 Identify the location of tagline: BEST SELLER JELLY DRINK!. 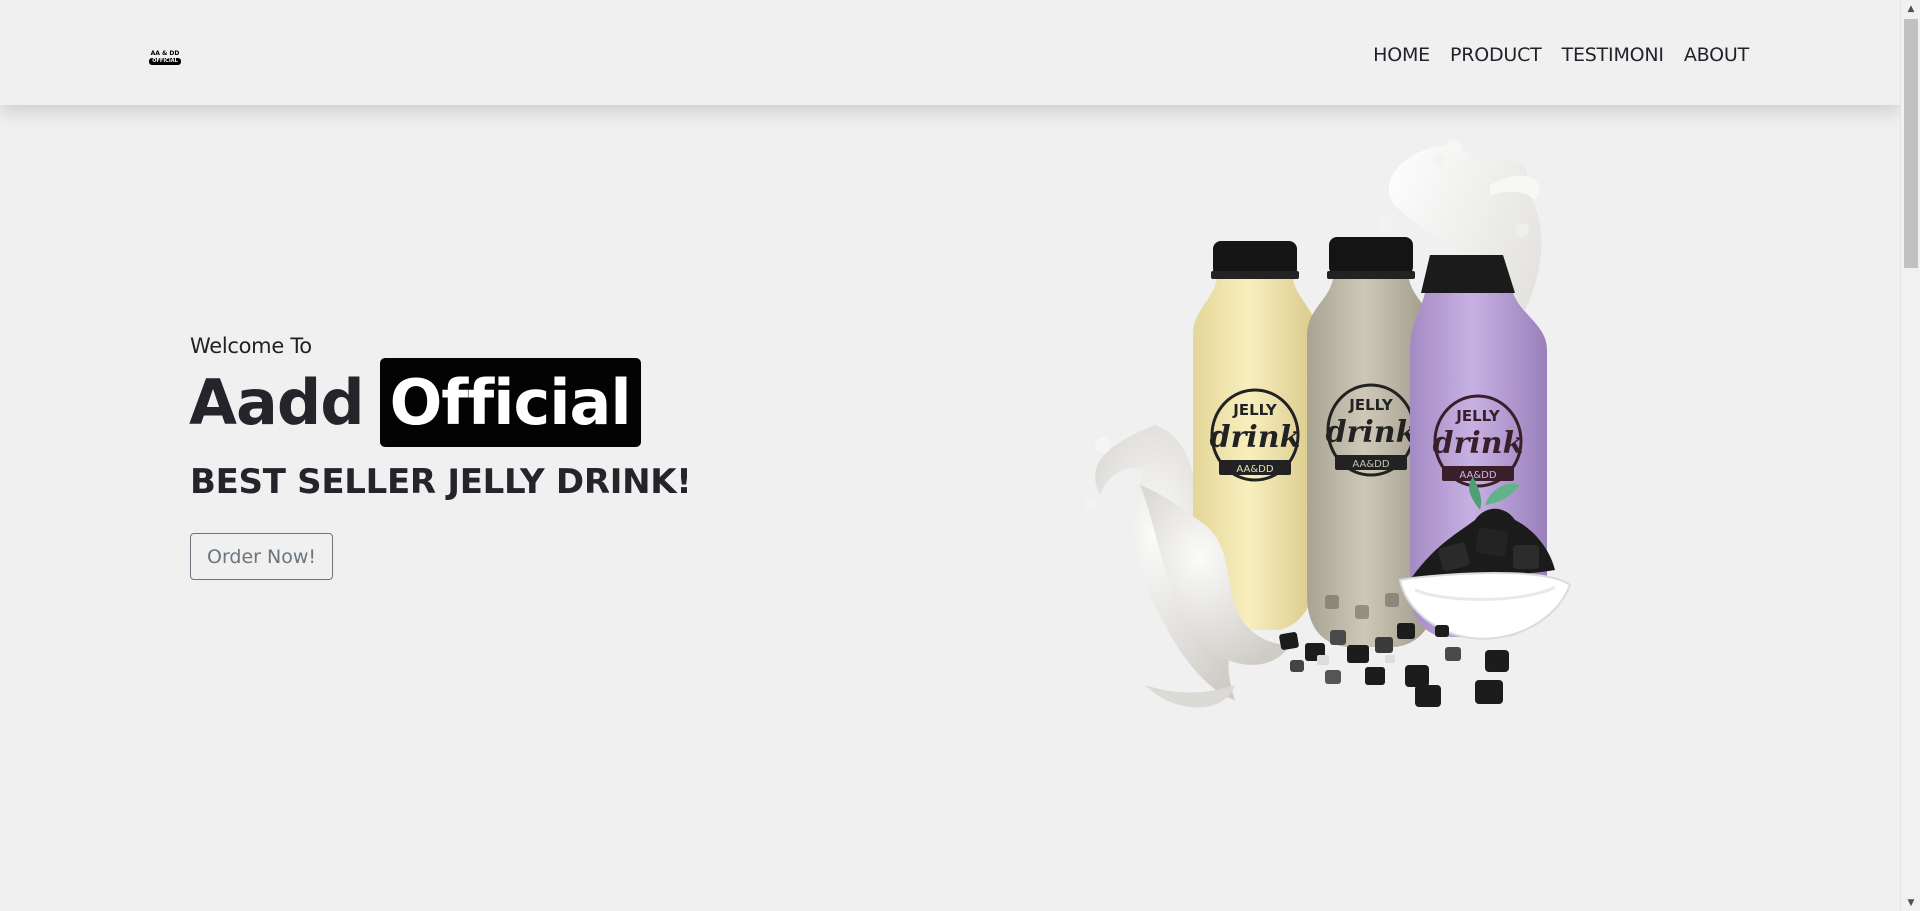
(441, 482).